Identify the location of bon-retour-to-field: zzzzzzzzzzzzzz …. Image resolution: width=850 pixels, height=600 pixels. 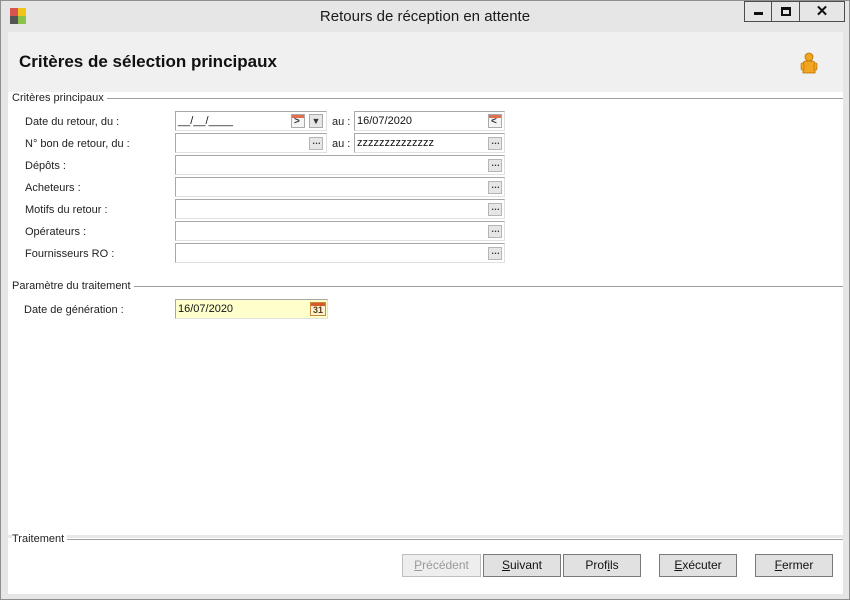
(429, 143).